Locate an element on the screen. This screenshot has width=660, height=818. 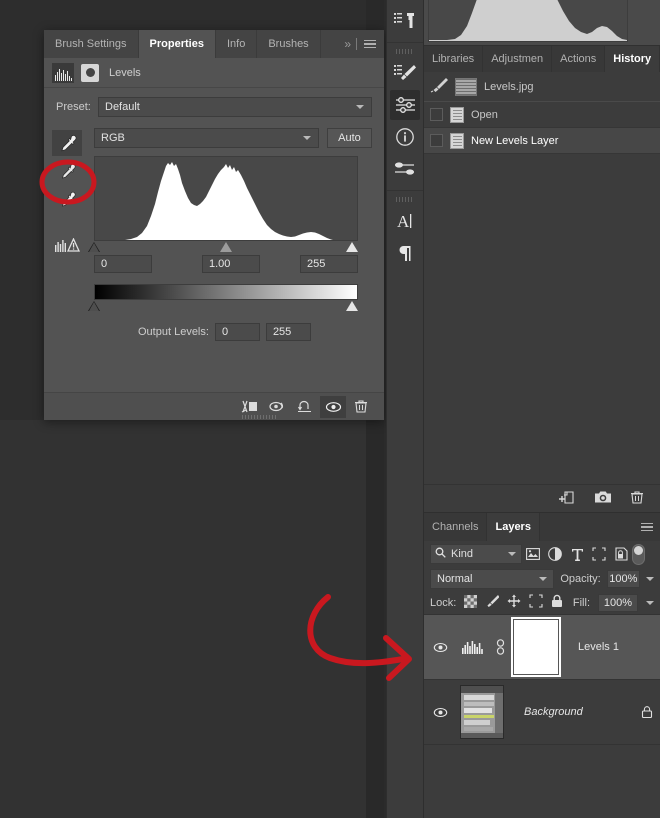
filter-enable-toggle is located at coordinates (638, 554).